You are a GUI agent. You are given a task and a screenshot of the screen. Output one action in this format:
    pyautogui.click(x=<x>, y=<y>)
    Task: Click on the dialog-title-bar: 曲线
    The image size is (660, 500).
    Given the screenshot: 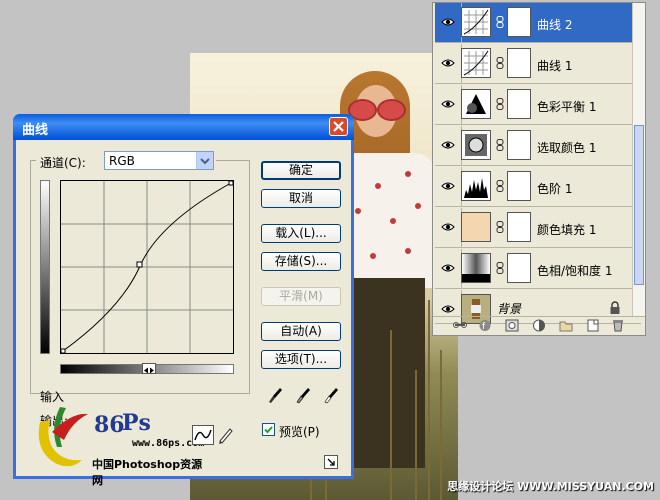 What is the action you would take?
    pyautogui.click(x=183, y=127)
    